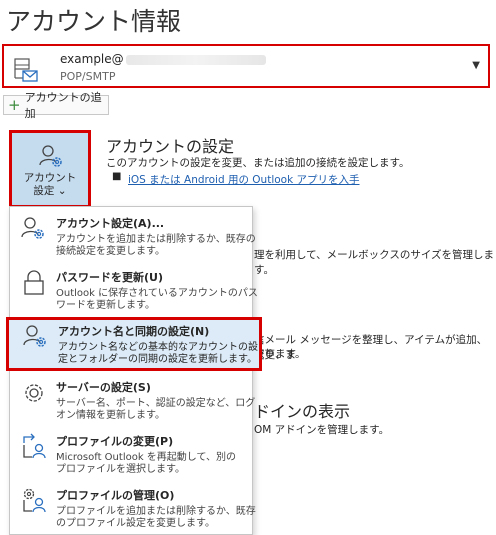 The width and height of the screenshot is (496, 535). What do you see at coordinates (50, 191) in the screenshot?
I see `account-settings-button-label-line2: 設定 ⌄` at bounding box center [50, 191].